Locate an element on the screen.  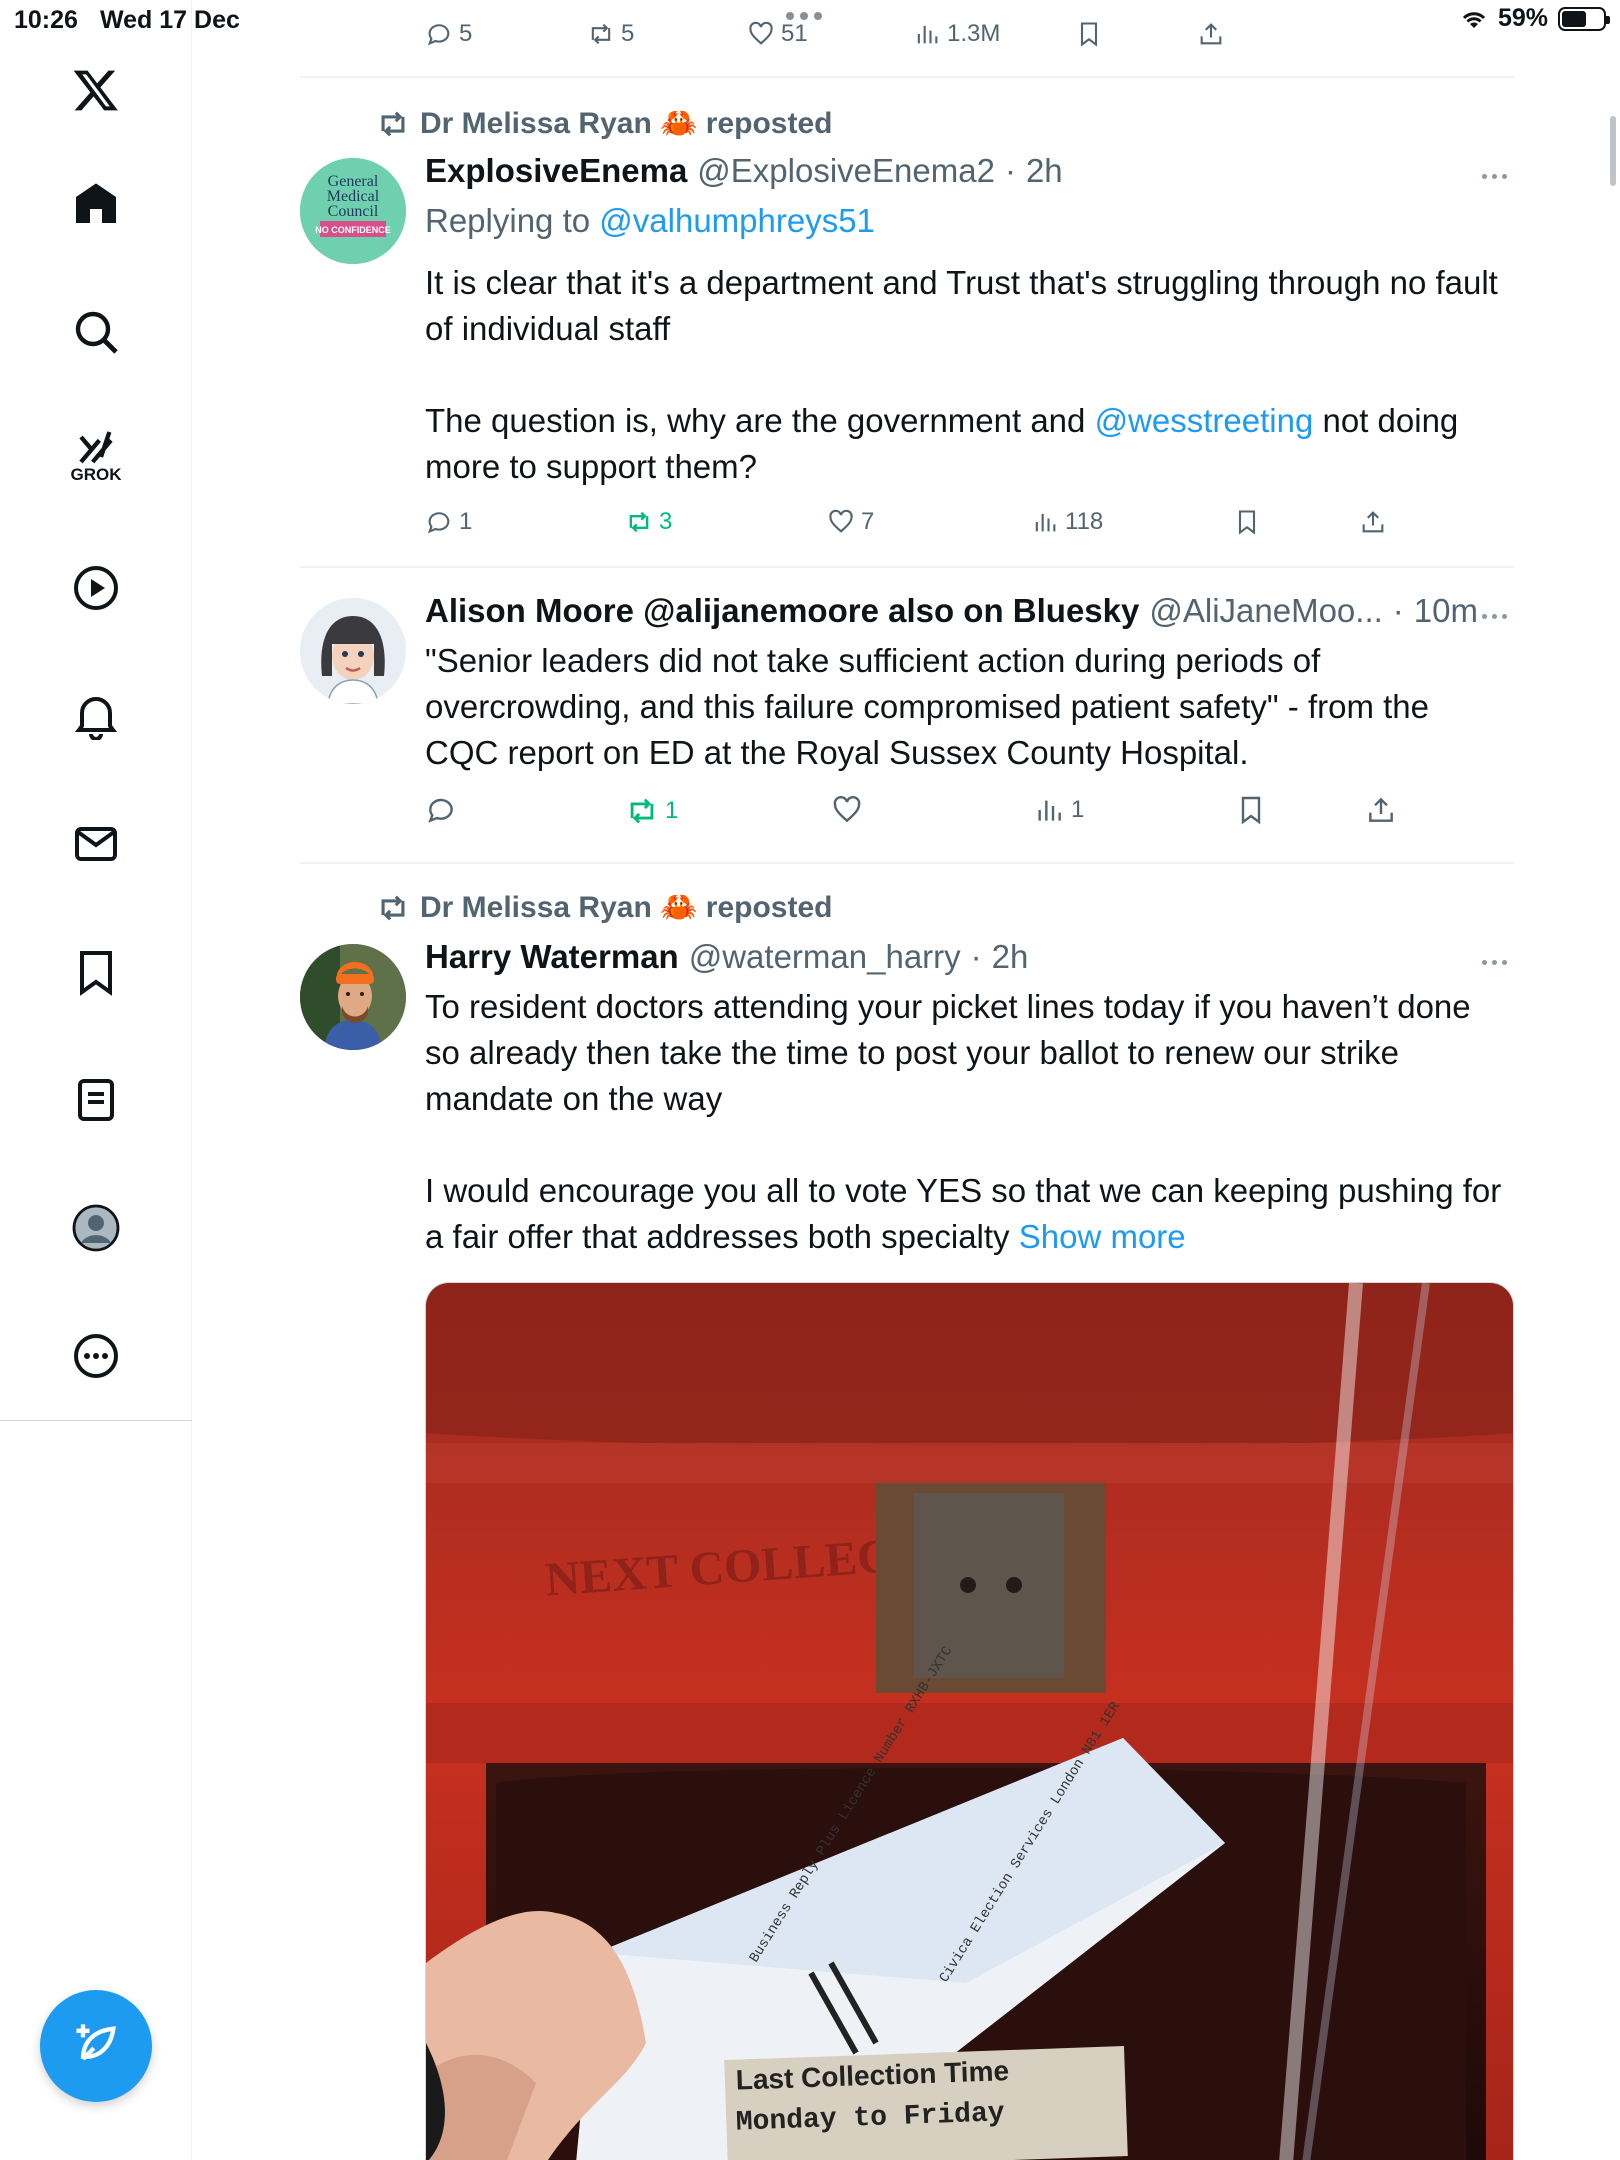
sidebar: GROK is located at coordinates (96, 1080).